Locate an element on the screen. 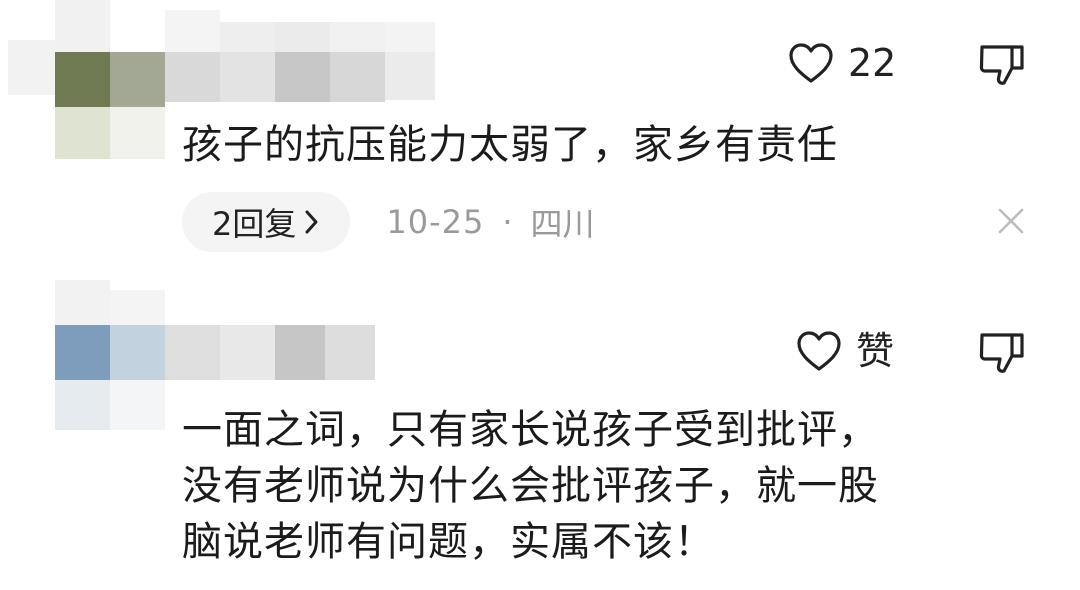  reply-button: 2回复 is located at coordinates (266, 222).